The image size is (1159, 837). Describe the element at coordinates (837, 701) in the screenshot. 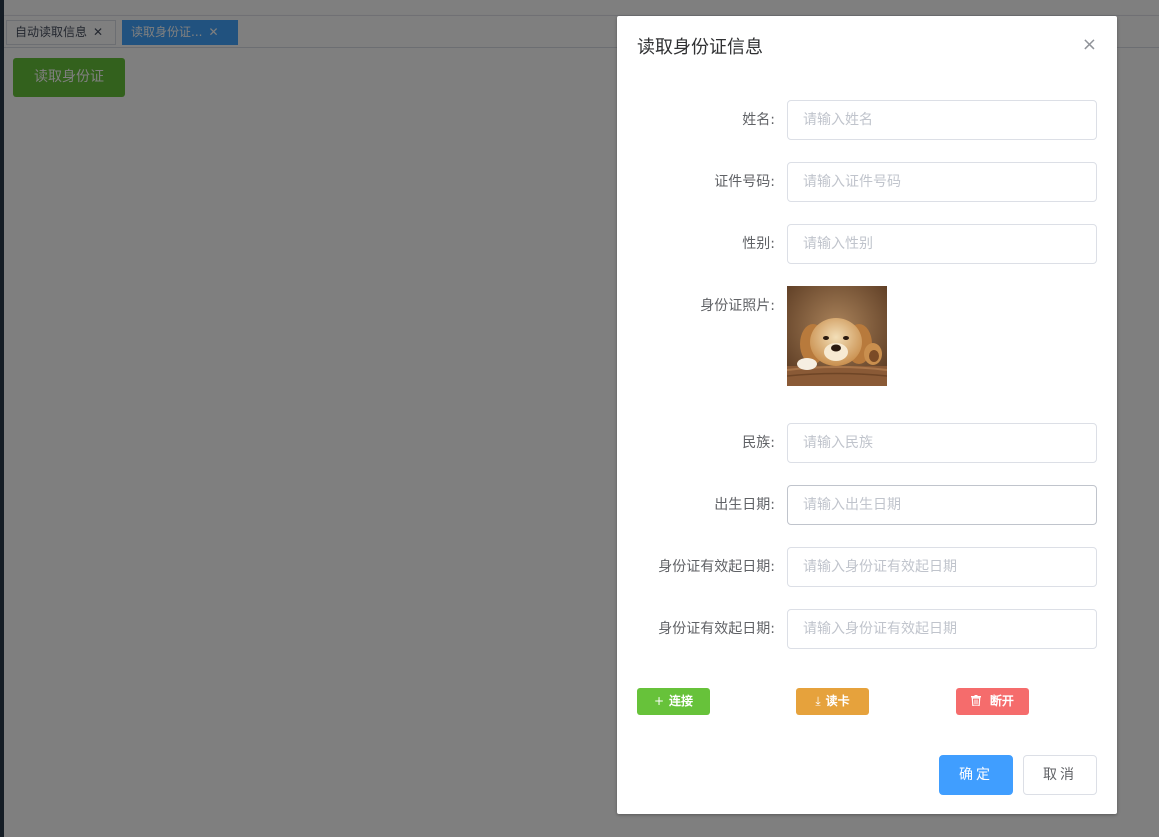

I see `read-card-label: 读卡` at that location.